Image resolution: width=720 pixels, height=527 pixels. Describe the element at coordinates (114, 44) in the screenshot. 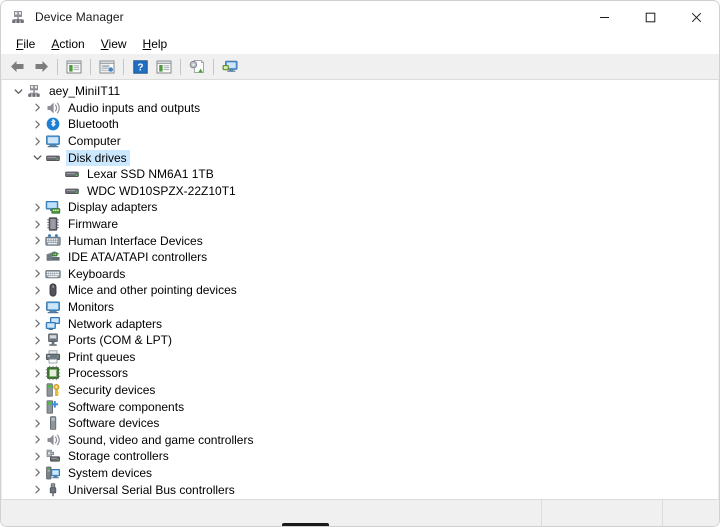

I see `menu-view: View` at that location.